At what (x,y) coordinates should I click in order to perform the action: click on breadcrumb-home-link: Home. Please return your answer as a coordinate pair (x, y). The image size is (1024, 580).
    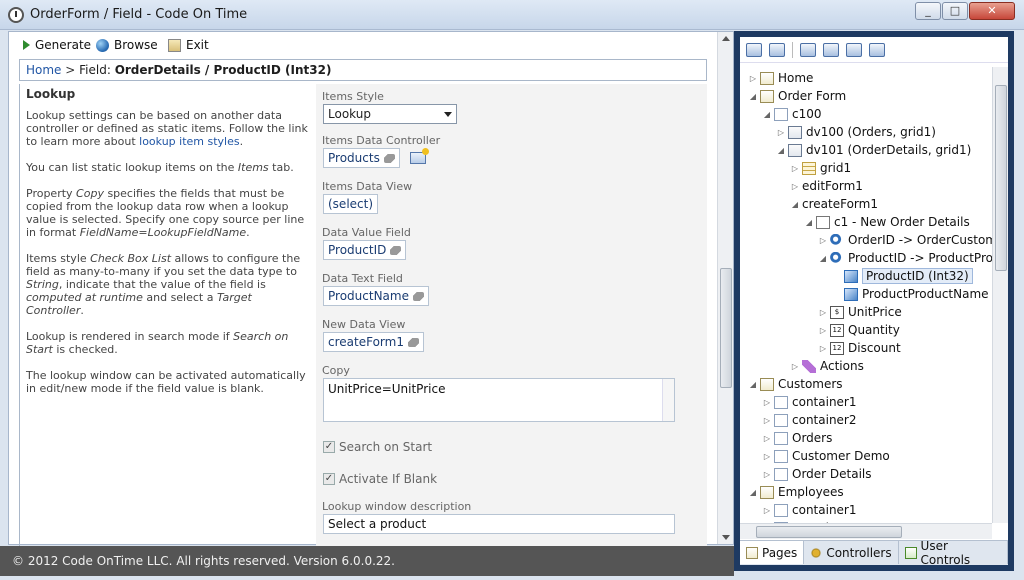
    Looking at the image, I should click on (43, 70).